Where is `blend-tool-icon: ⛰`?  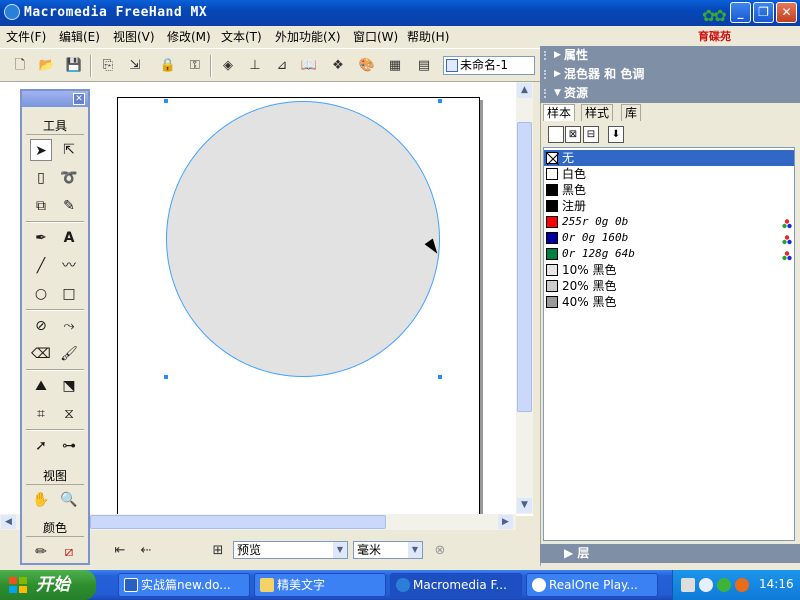
blend-tool-icon: ⛰ is located at coordinates (41, 386).